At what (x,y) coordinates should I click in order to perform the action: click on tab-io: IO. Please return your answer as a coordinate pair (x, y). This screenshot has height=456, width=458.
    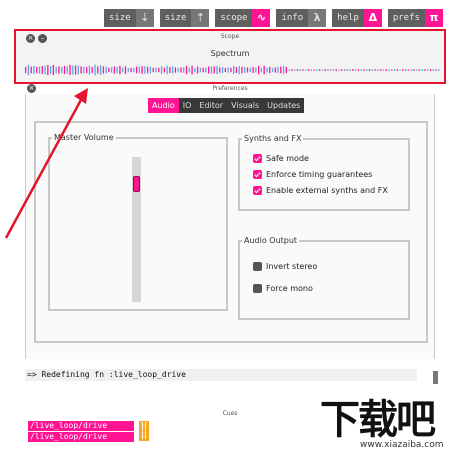
    Looking at the image, I should click on (187, 105).